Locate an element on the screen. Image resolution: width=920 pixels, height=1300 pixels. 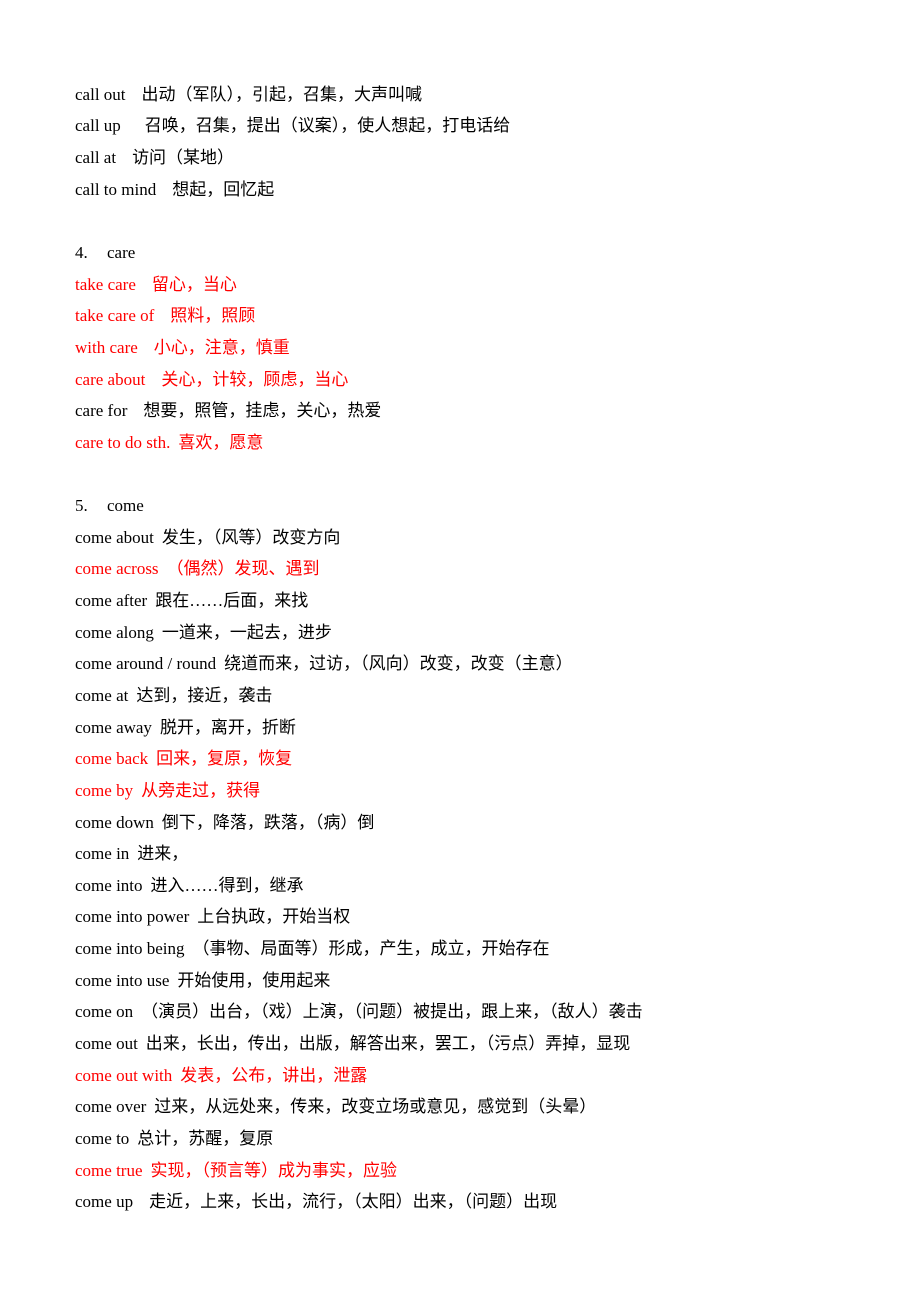
phrase-definition: （演员）出台，（戏）上演，（问题）被提出，跟上来，（敌人）袭击 is located at coordinates (392, 1012).